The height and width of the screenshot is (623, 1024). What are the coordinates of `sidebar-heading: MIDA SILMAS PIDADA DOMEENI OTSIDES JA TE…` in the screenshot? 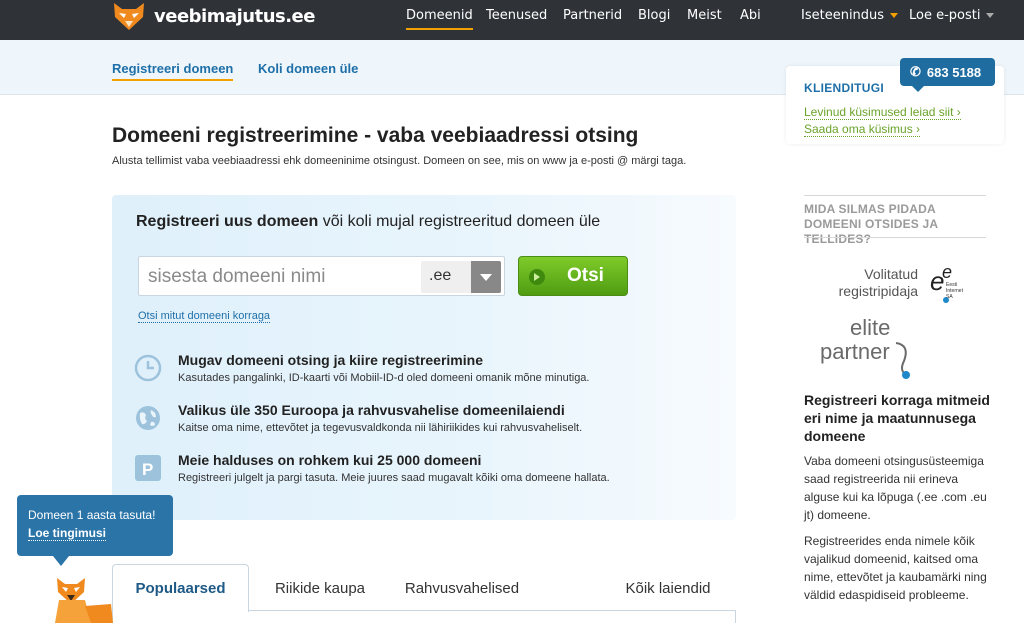 It's located at (871, 224).